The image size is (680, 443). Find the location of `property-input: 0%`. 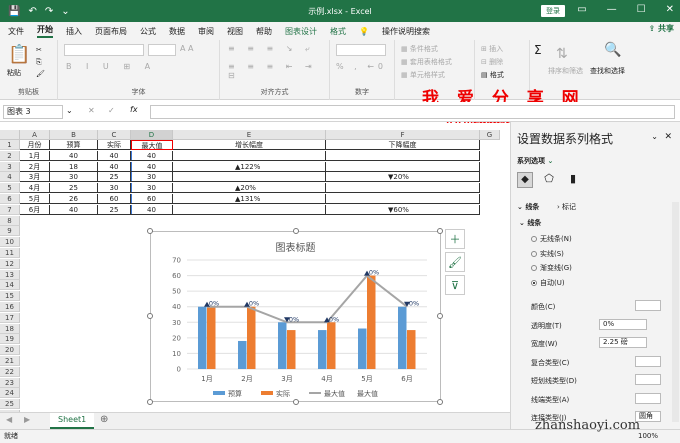

property-input: 0% is located at coordinates (623, 324).